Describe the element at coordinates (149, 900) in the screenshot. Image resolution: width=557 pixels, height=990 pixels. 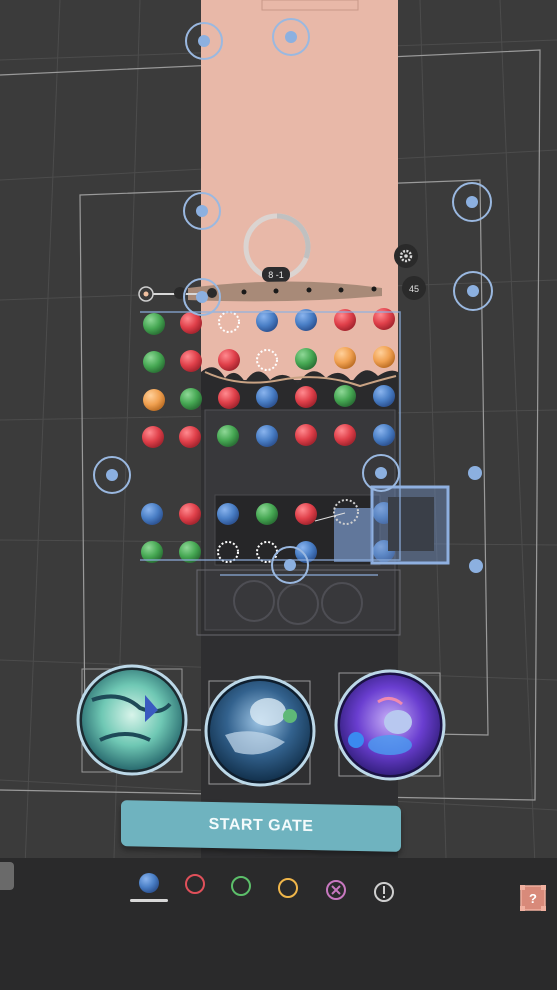
I see `selected-tool-indicator` at that location.